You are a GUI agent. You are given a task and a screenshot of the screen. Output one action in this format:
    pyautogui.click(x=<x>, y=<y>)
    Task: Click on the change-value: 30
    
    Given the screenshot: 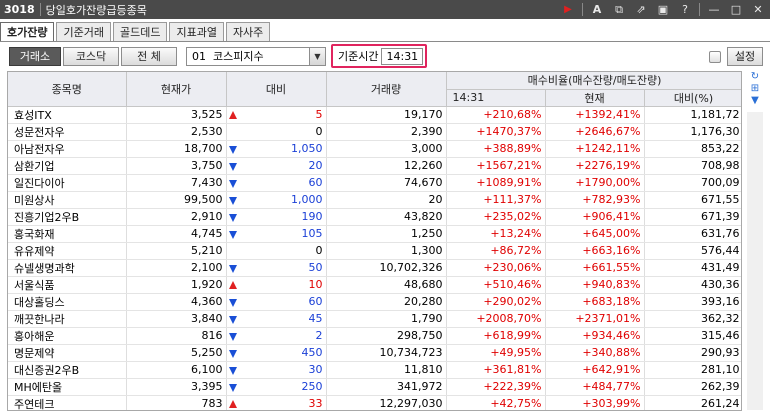 What is the action you would take?
    pyautogui.click(x=315, y=369)
    